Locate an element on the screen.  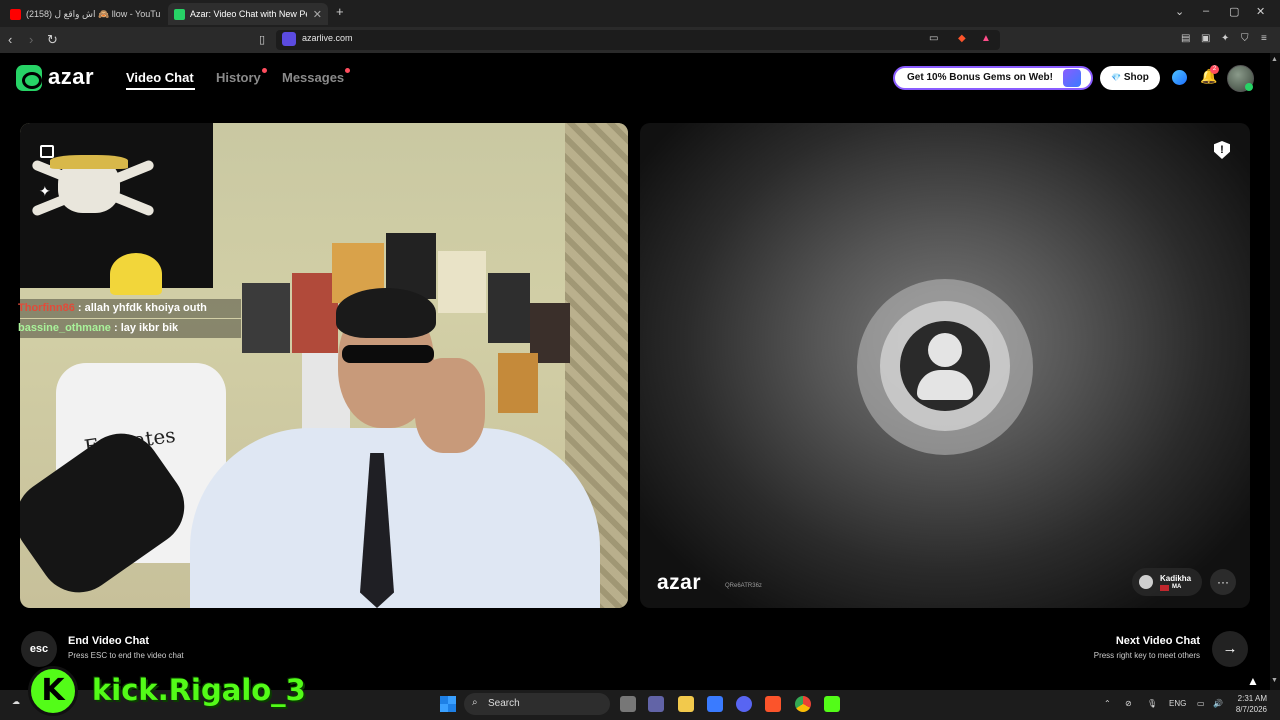
sunglasses is located at coordinates (388, 354).